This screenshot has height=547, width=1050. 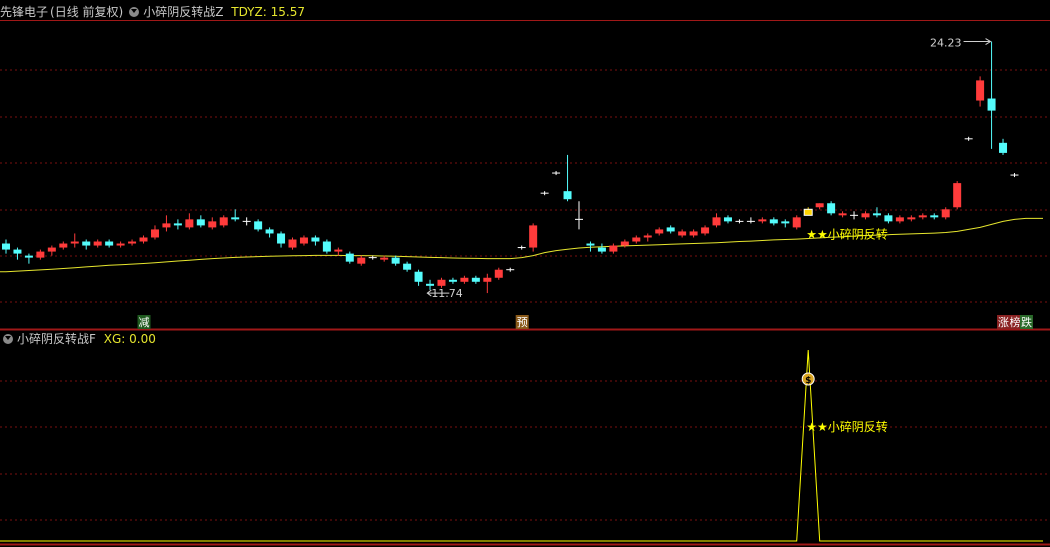 What do you see at coordinates (808, 381) in the screenshot?
I see `coin-icon-glyph: $` at bounding box center [808, 381].